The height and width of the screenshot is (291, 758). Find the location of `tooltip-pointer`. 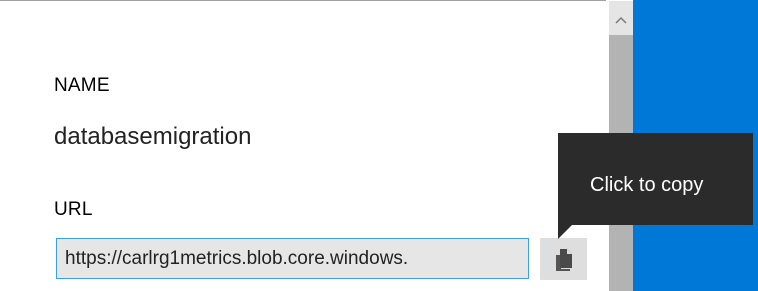

tooltip-pointer is located at coordinates (565, 232).